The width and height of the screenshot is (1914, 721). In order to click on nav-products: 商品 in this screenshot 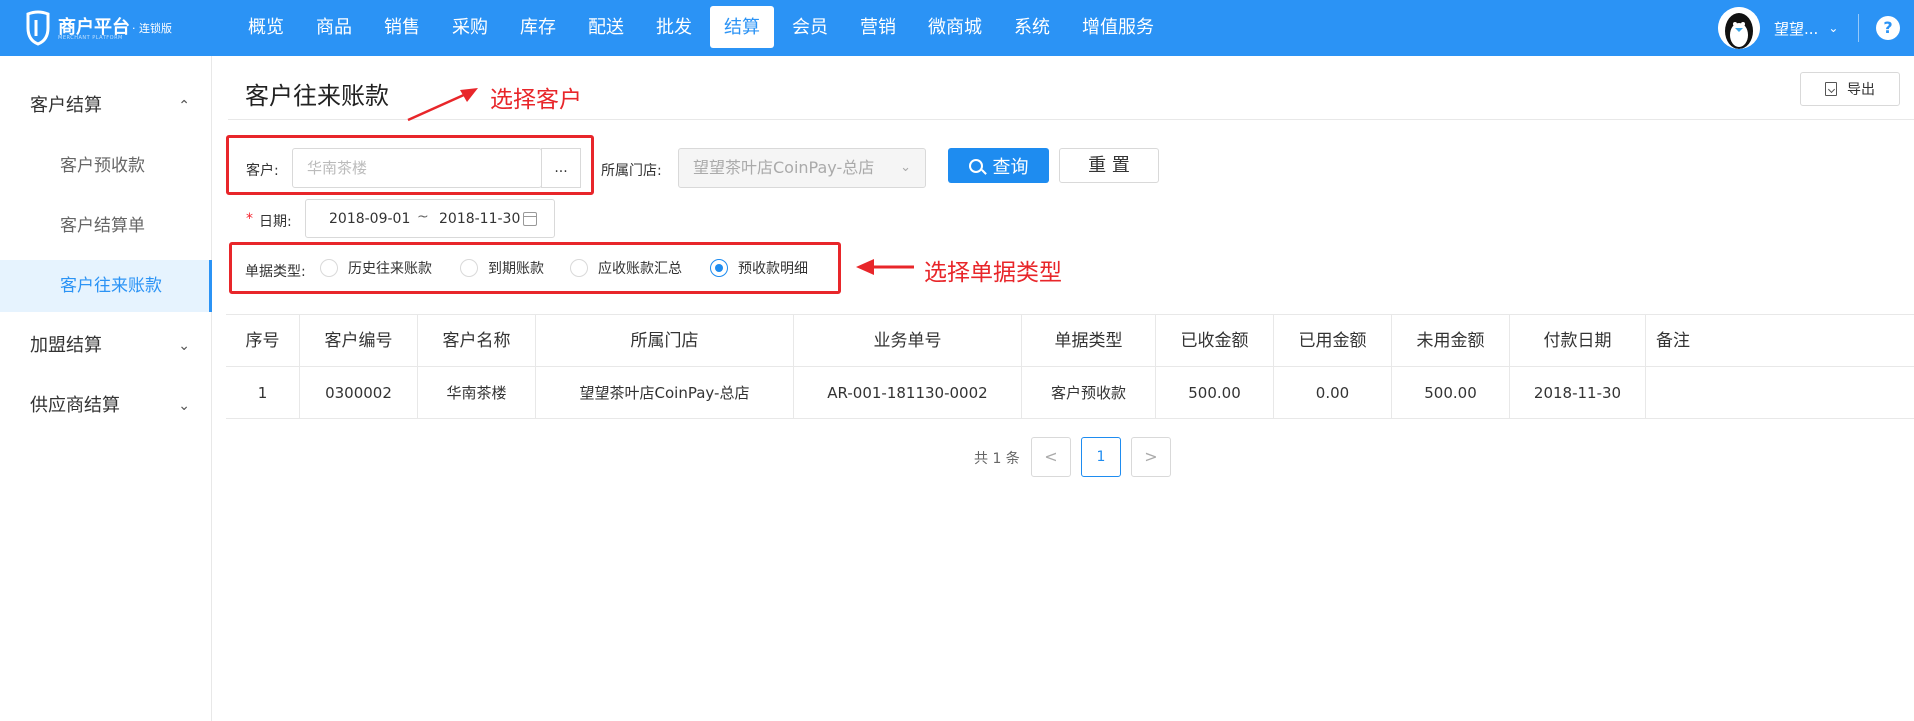, I will do `click(334, 28)`.